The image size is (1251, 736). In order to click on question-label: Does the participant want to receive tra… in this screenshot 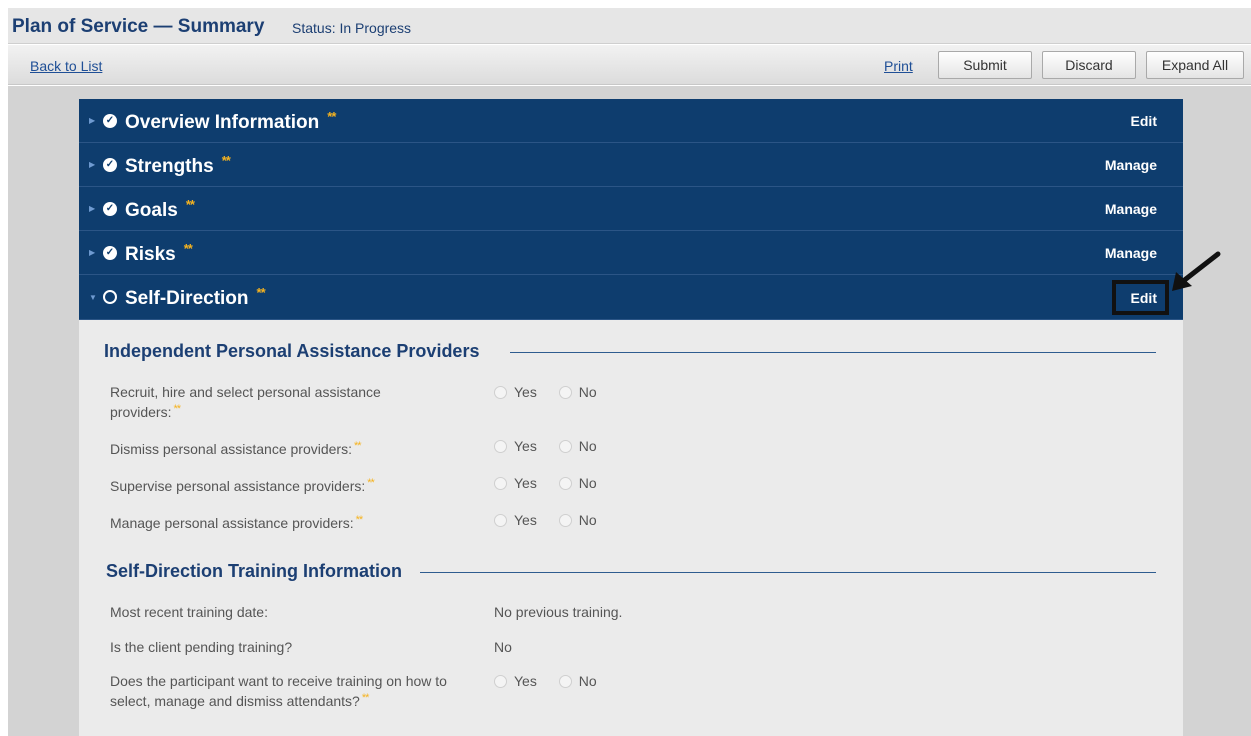, I will do `click(278, 691)`.